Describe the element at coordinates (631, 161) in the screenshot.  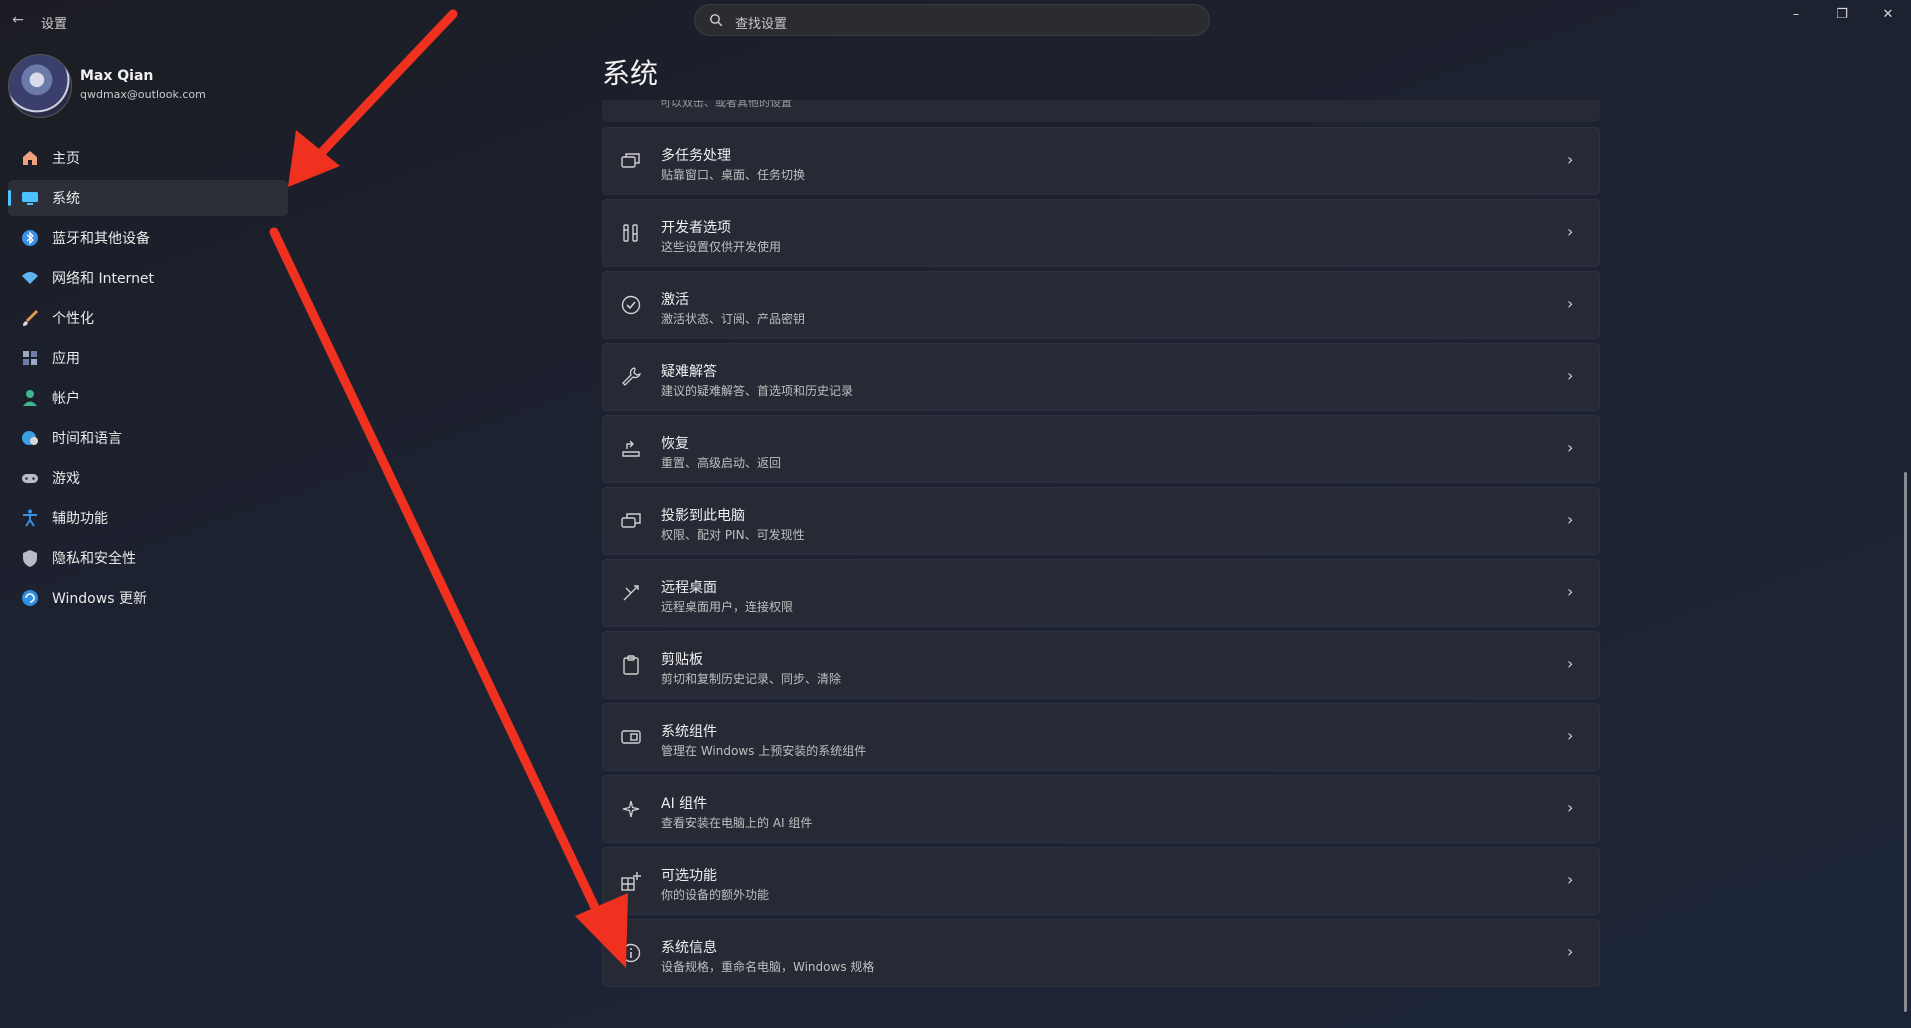
I see `multitasking-icon` at that location.